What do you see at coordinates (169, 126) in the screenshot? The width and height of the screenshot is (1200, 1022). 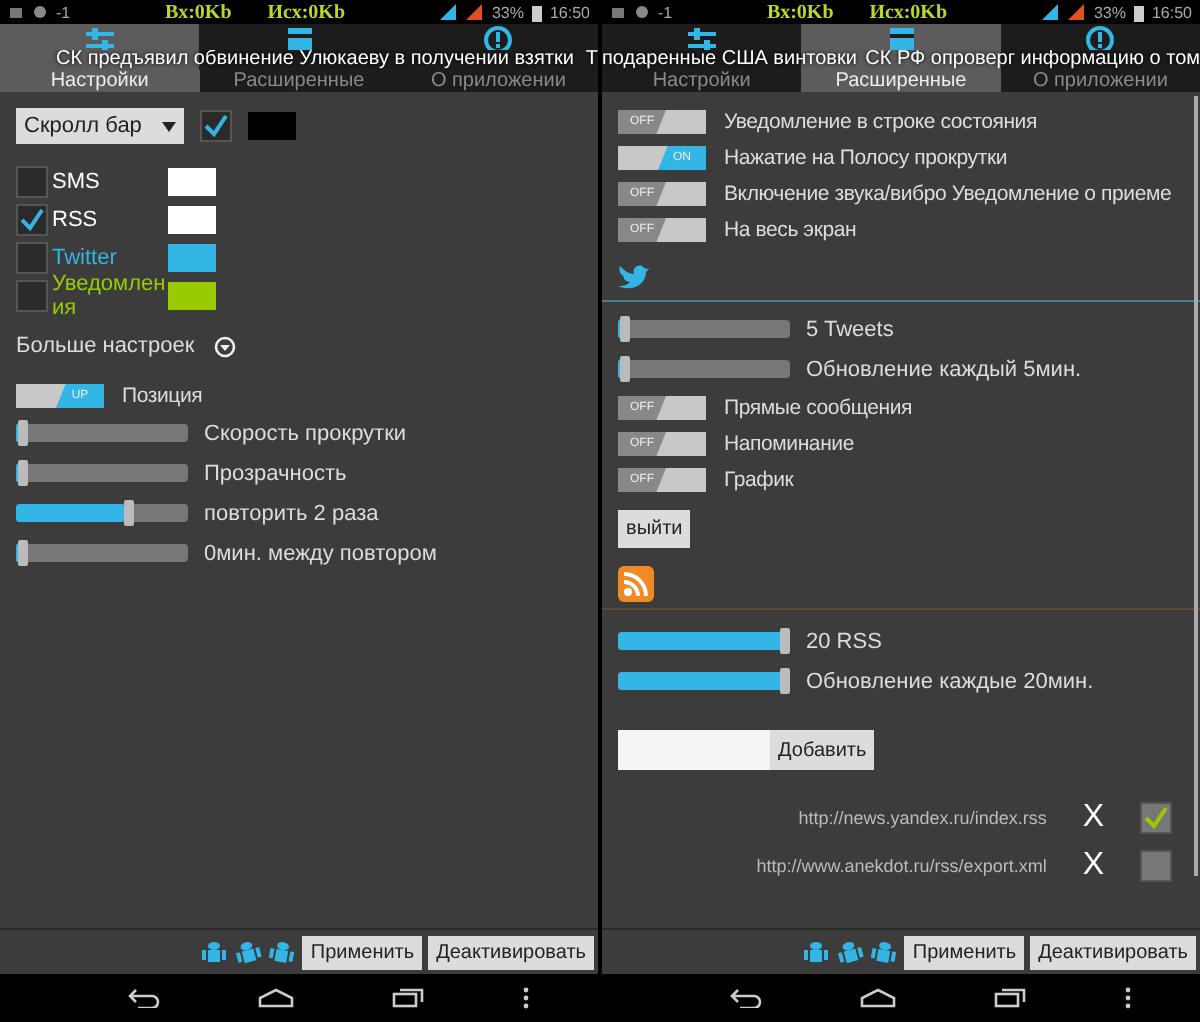 I see `caret-icon` at bounding box center [169, 126].